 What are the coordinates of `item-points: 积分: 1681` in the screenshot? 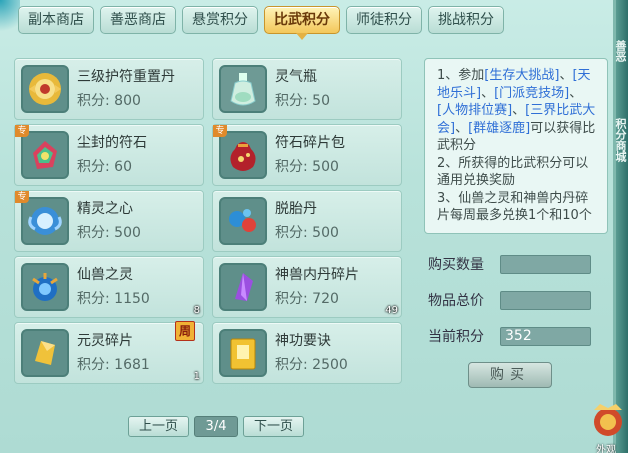 It's located at (113, 365).